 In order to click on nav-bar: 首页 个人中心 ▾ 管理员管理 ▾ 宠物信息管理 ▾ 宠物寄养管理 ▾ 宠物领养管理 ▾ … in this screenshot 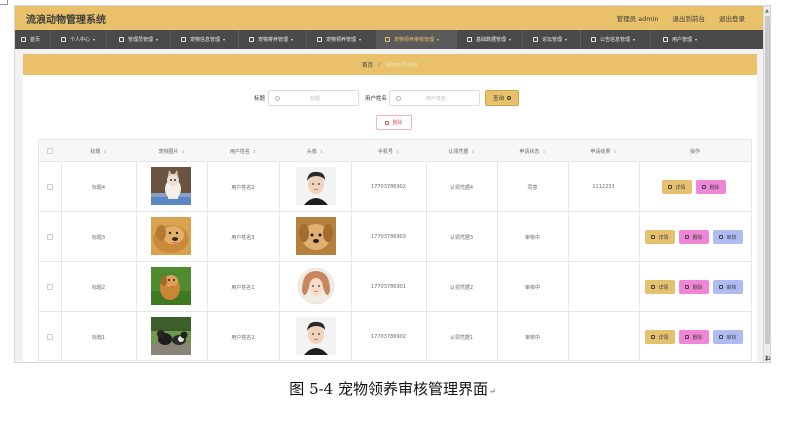, I will do `click(389, 39)`.